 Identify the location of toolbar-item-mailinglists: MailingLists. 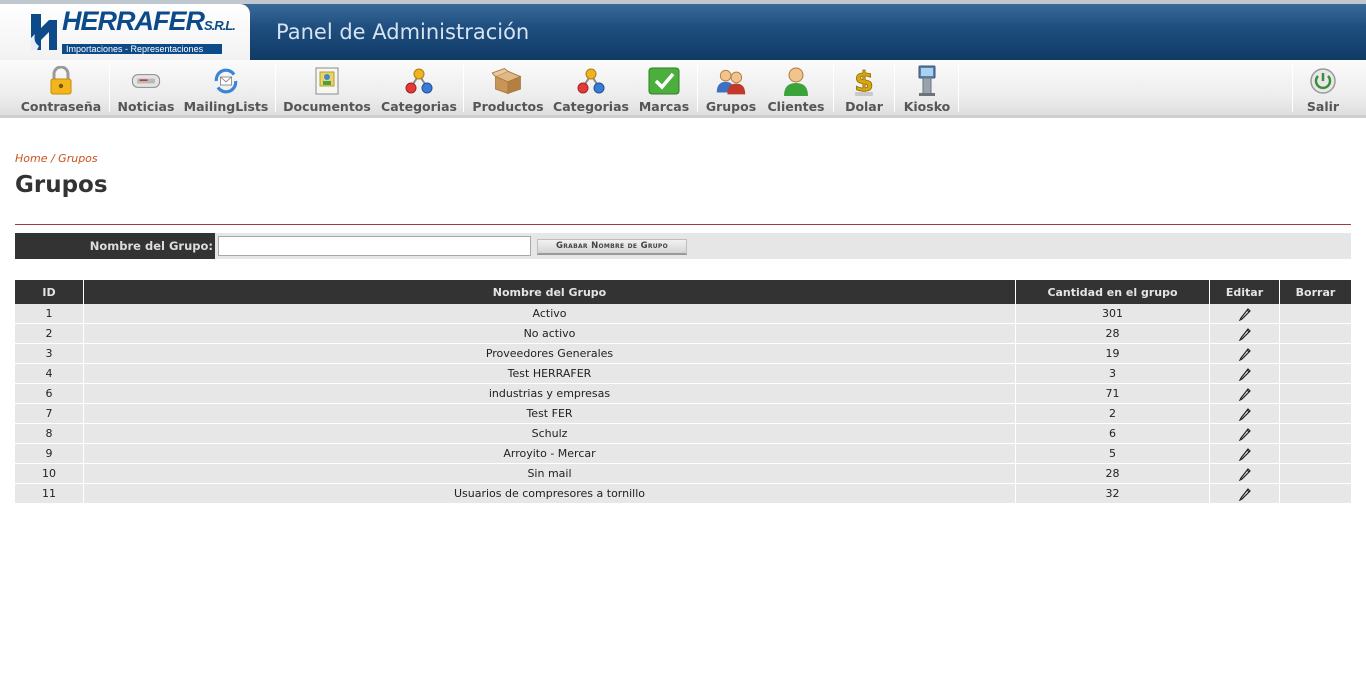
(226, 88).